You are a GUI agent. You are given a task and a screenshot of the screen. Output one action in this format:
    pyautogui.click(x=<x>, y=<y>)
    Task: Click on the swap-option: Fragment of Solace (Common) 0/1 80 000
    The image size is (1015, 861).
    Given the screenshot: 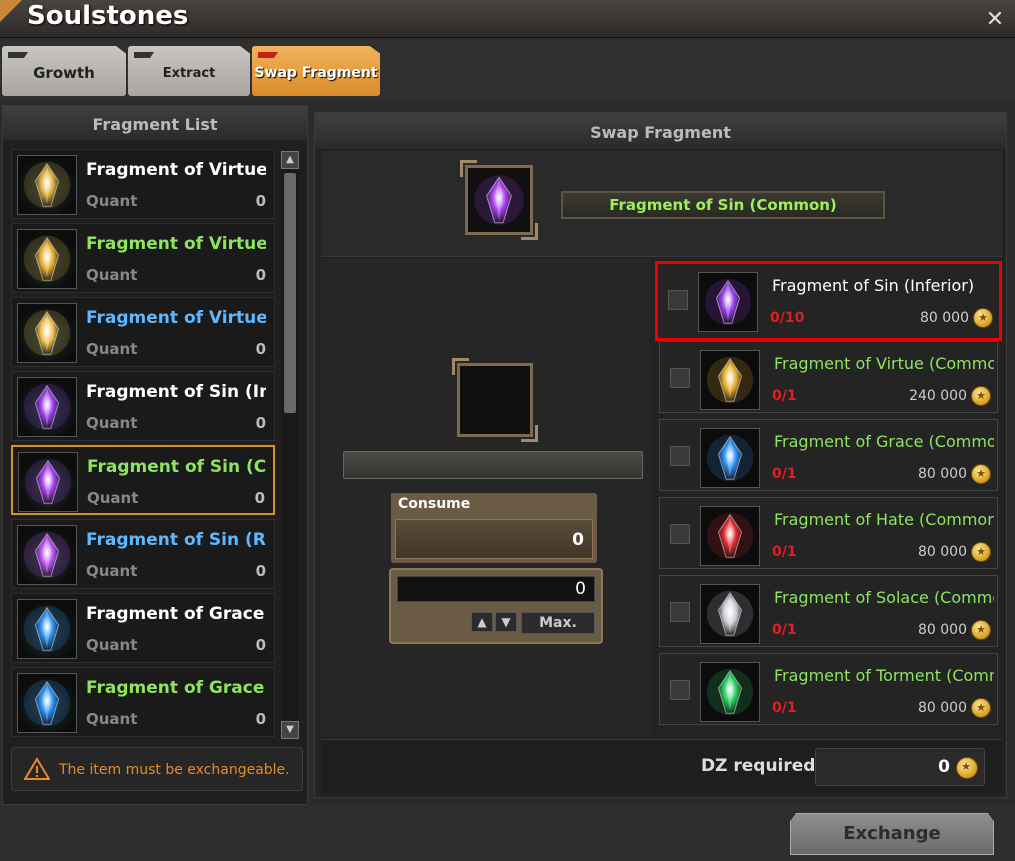 What is the action you would take?
    pyautogui.click(x=828, y=611)
    